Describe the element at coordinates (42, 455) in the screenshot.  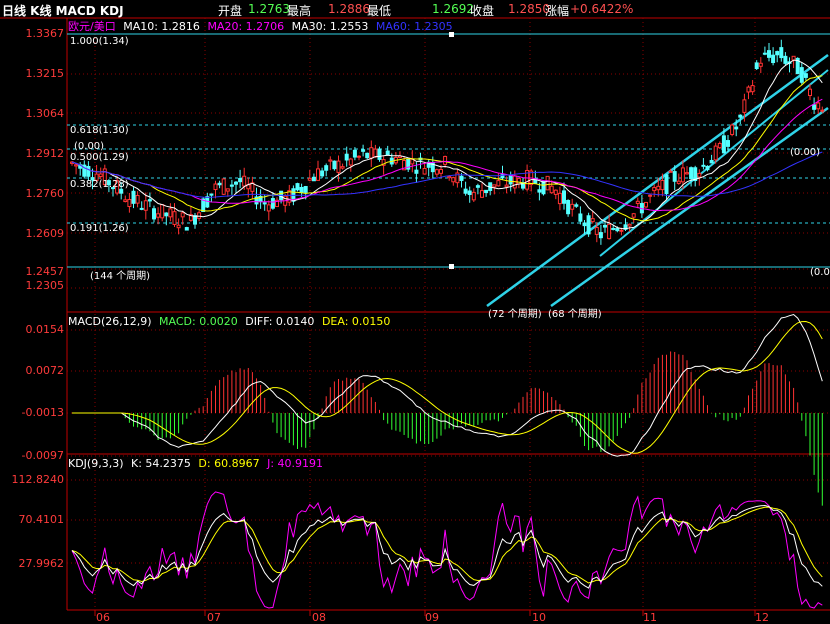
I see `macd-tick: -0.0097` at that location.